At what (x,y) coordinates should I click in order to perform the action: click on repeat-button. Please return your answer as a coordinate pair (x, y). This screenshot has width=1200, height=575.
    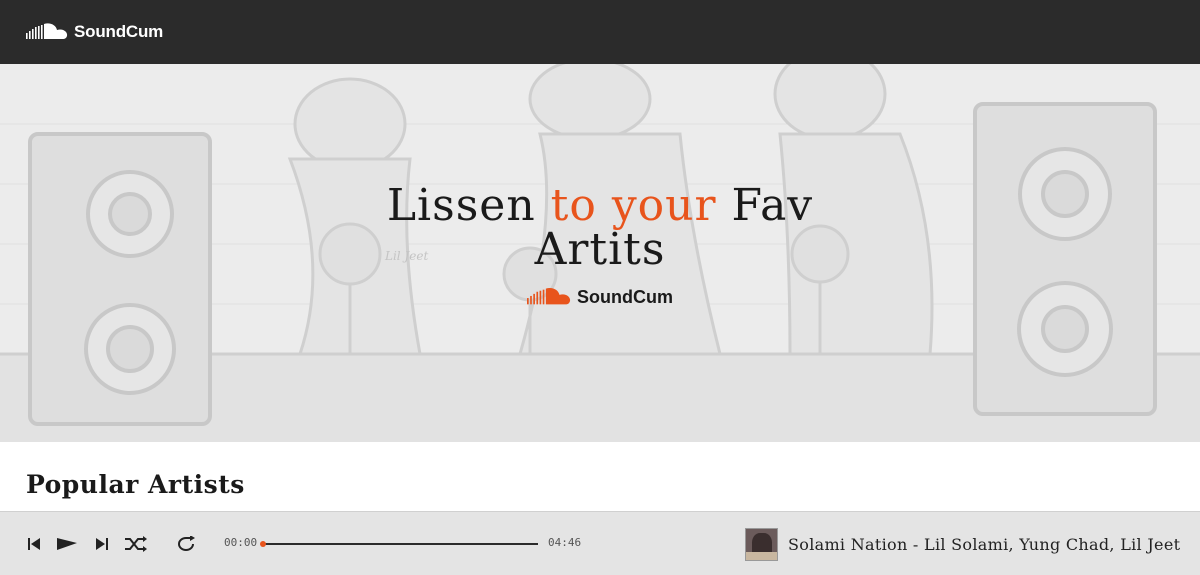
    Looking at the image, I should click on (186, 544).